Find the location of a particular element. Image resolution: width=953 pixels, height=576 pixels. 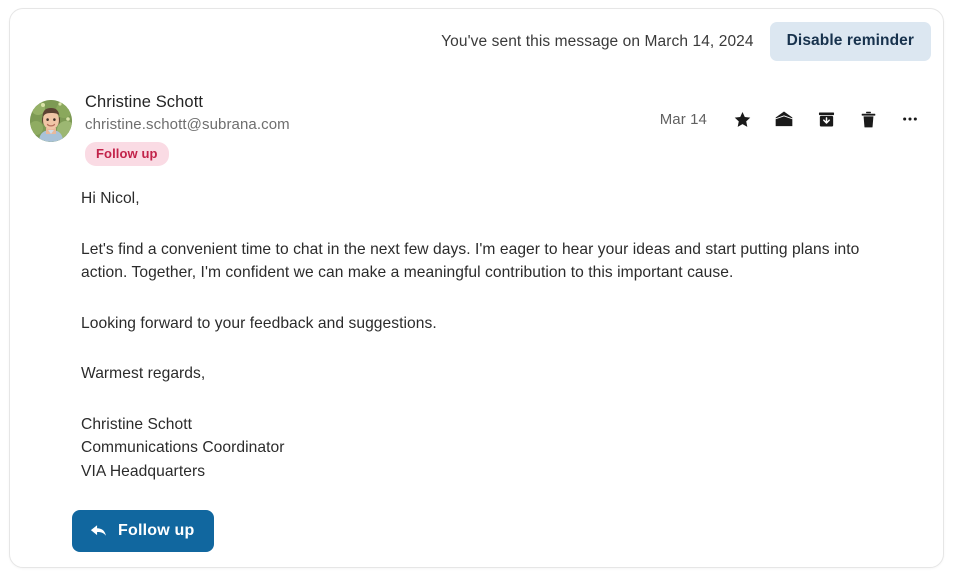

body-closing: Warmest regards, is located at coordinates (143, 373).